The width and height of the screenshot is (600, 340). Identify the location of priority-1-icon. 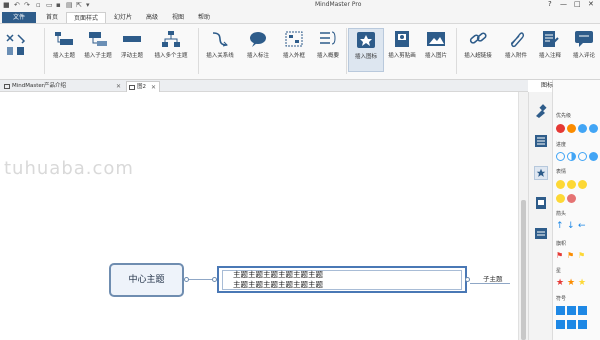
(560, 128).